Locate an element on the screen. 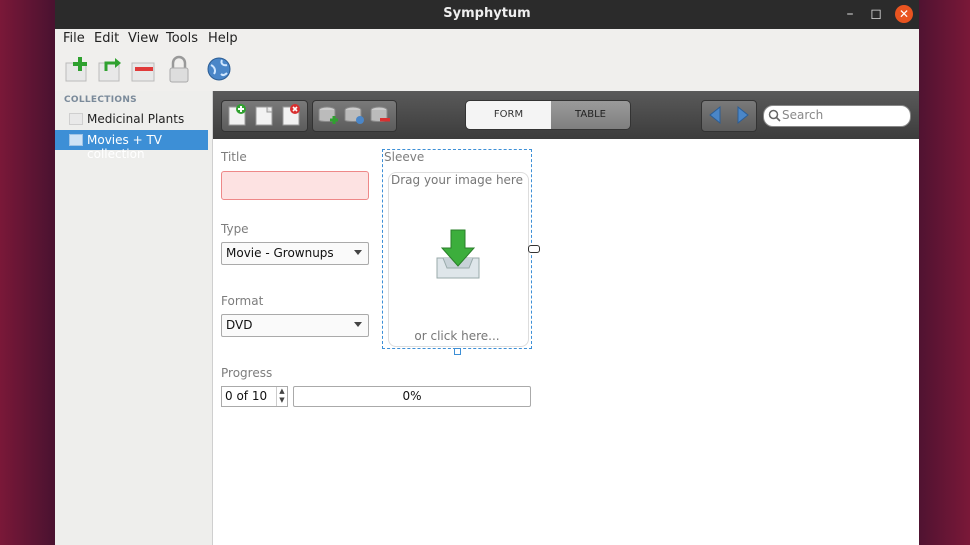 The image size is (970, 545). sidebar-item-medicinal-plants: Medicinal Plants is located at coordinates (131, 119).